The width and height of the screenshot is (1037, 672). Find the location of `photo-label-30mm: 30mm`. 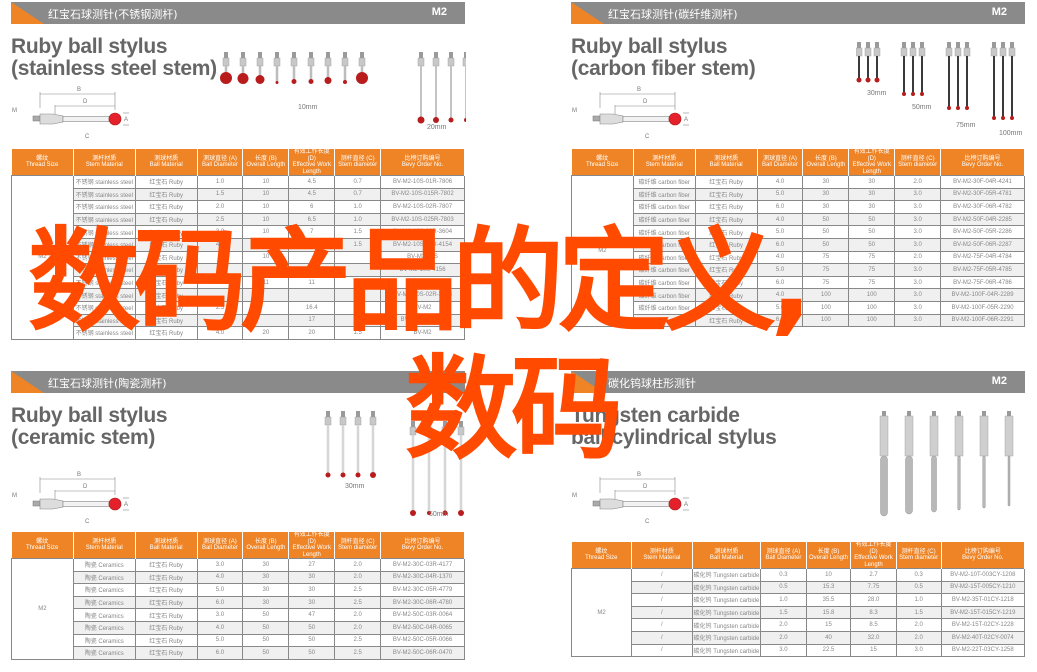

photo-label-30mm: 30mm is located at coordinates (877, 93).